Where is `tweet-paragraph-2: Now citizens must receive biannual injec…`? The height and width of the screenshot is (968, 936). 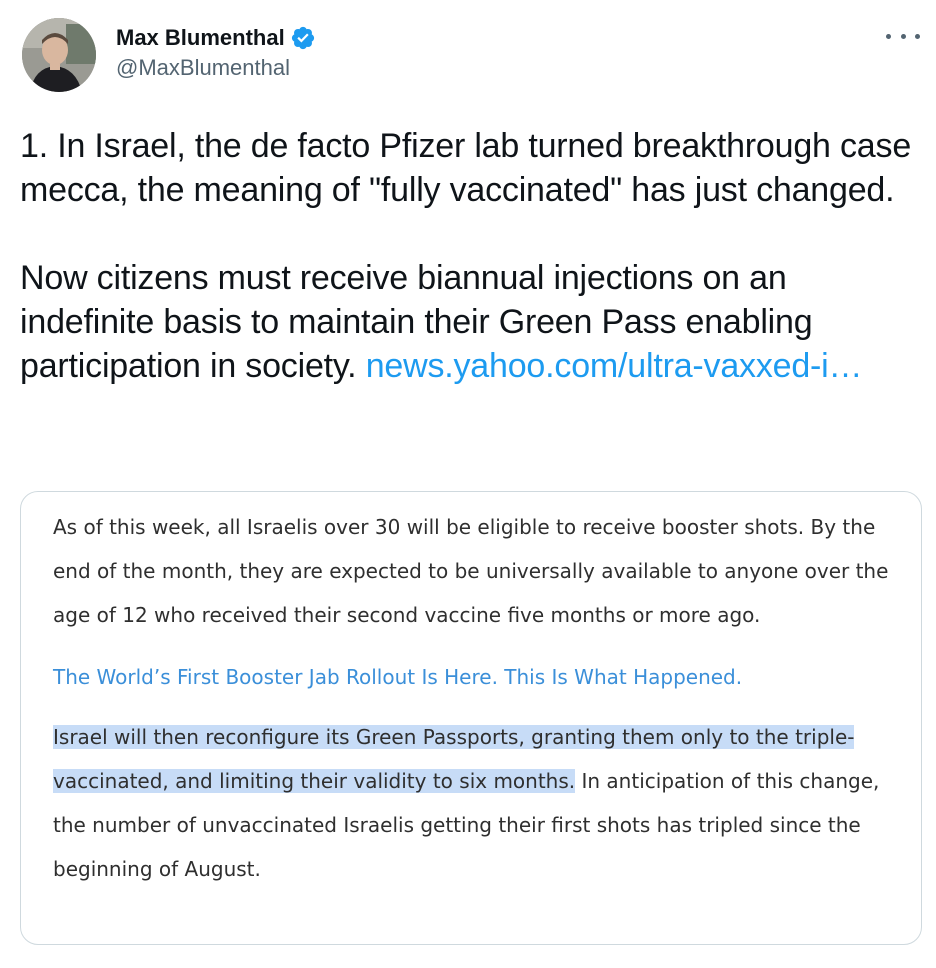
tweet-paragraph-2: Now citizens must receive biannual injec… is located at coordinates (472, 322).